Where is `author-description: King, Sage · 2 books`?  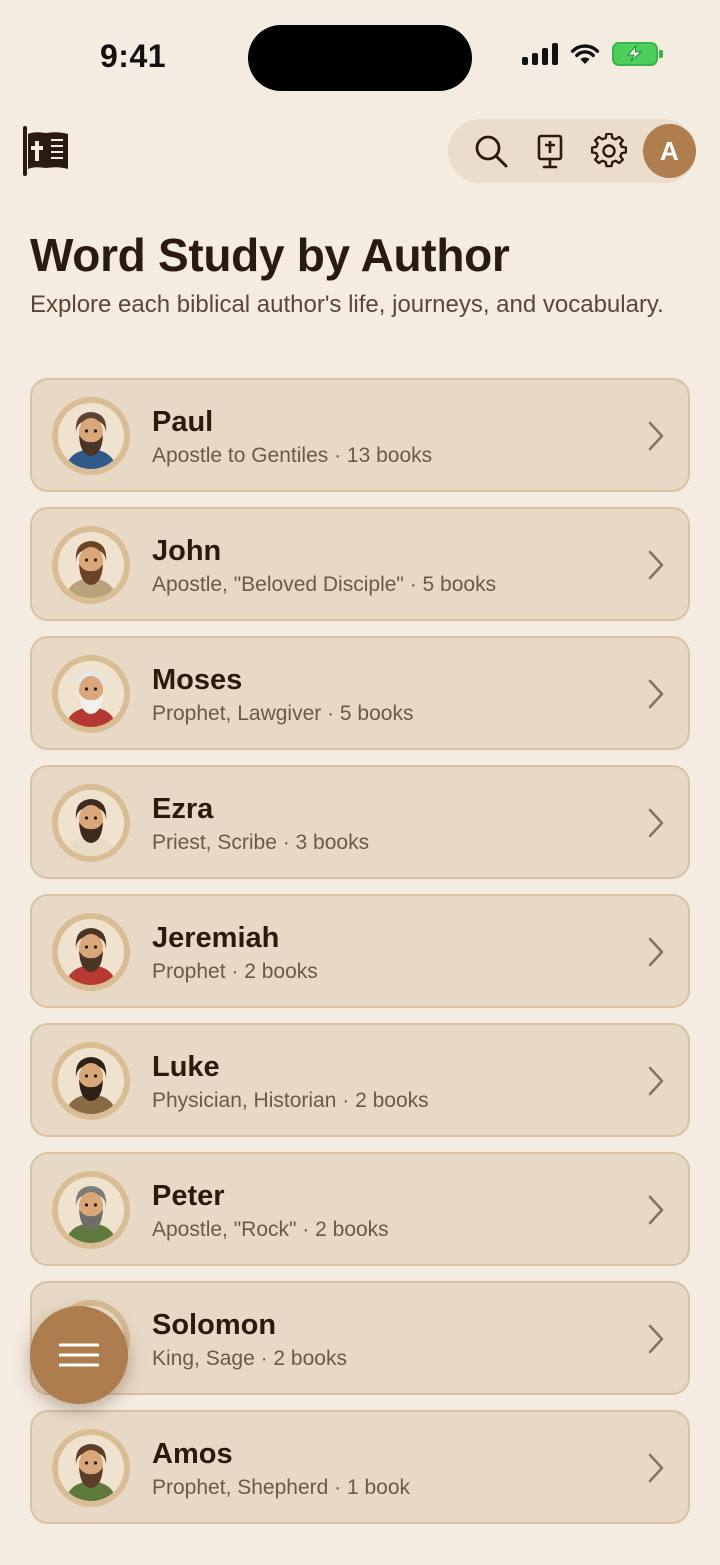 author-description: King, Sage · 2 books is located at coordinates (249, 1358).